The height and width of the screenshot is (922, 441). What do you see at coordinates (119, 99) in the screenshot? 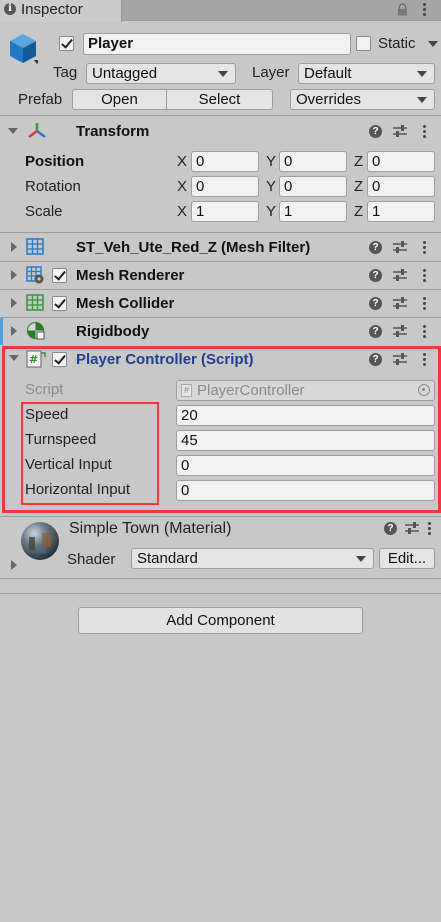
I see `prefab-open-button: Open` at bounding box center [119, 99].